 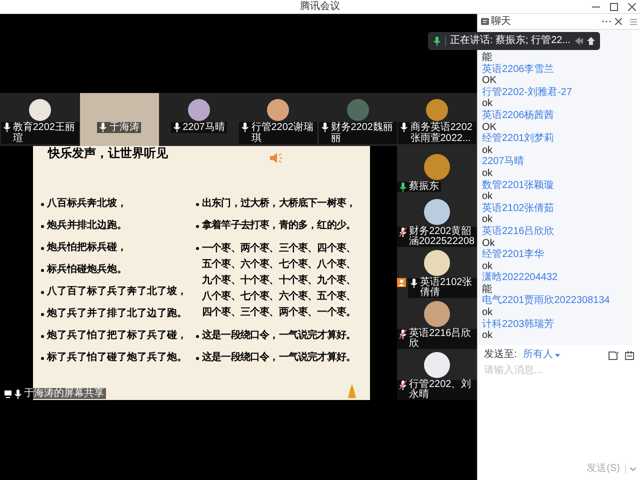 What do you see at coordinates (500, 355) in the screenshot?
I see `send-to-label: 发送至:` at bounding box center [500, 355].